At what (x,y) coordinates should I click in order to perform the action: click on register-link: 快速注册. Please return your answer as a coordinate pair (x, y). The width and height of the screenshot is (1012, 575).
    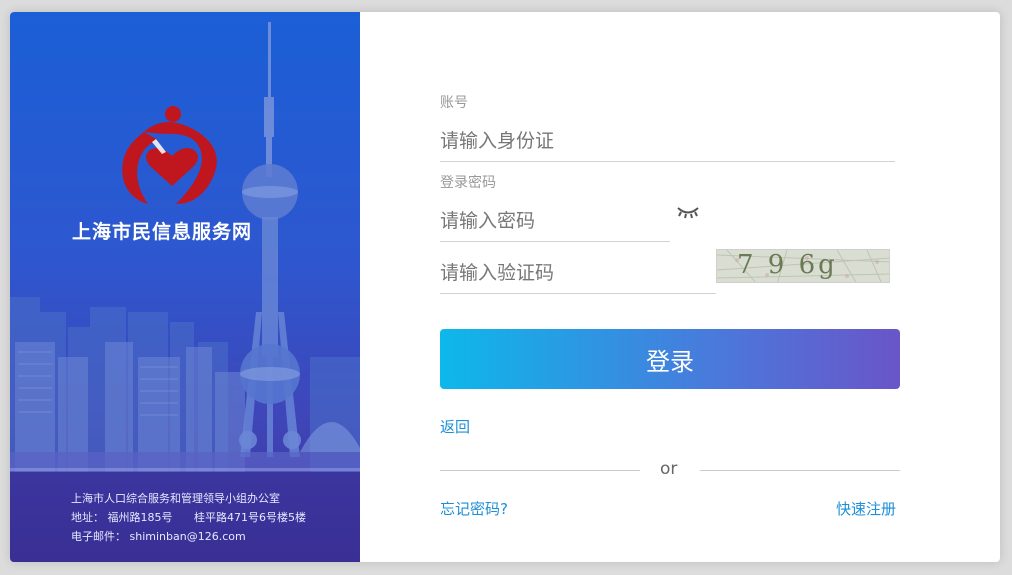
    Looking at the image, I should click on (866, 508).